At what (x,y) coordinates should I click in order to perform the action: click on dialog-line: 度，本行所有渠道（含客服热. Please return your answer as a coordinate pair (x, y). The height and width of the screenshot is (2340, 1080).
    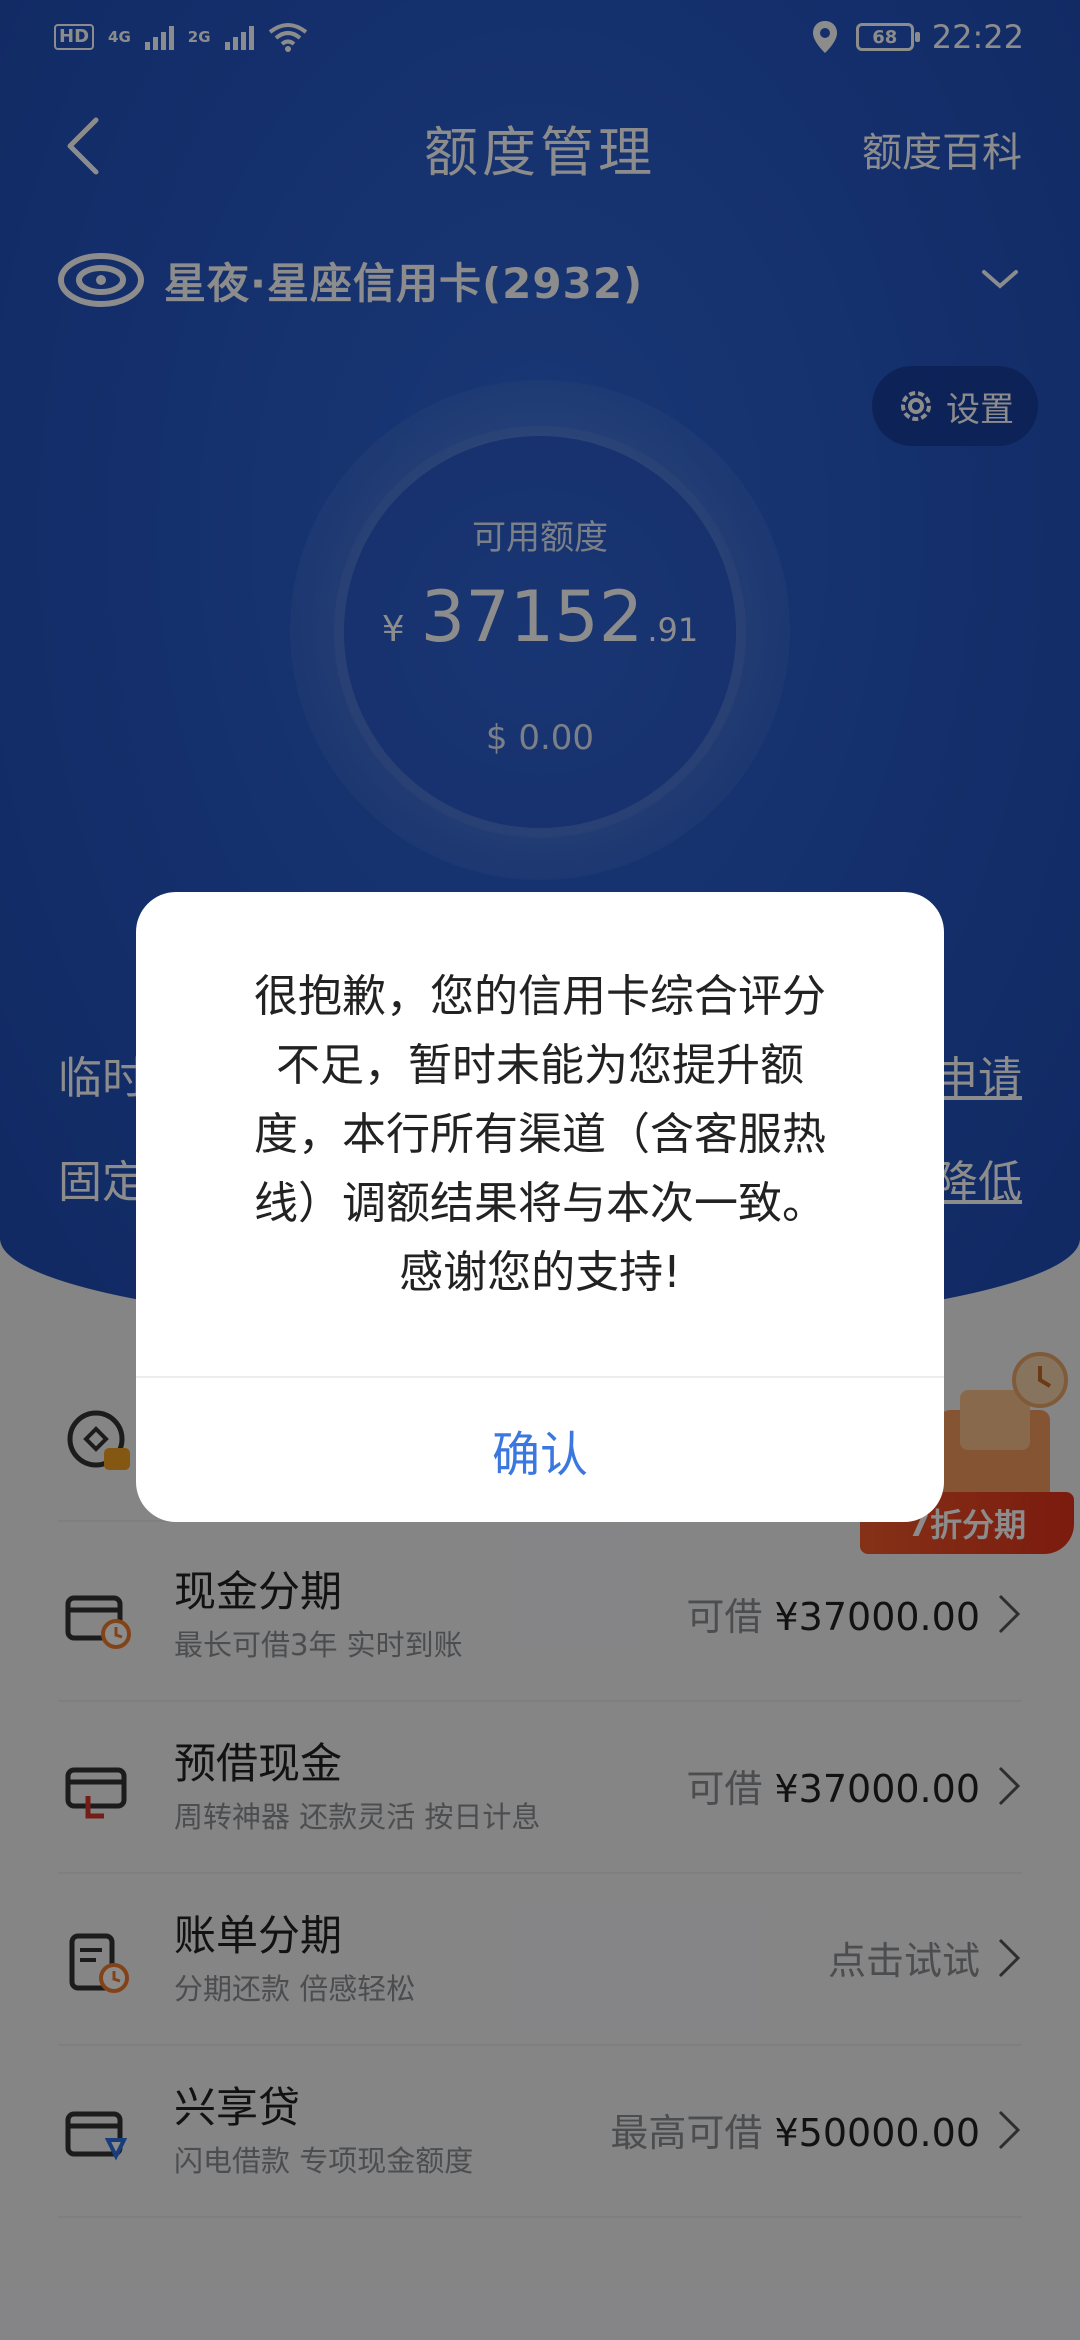
    Looking at the image, I should click on (540, 1134).